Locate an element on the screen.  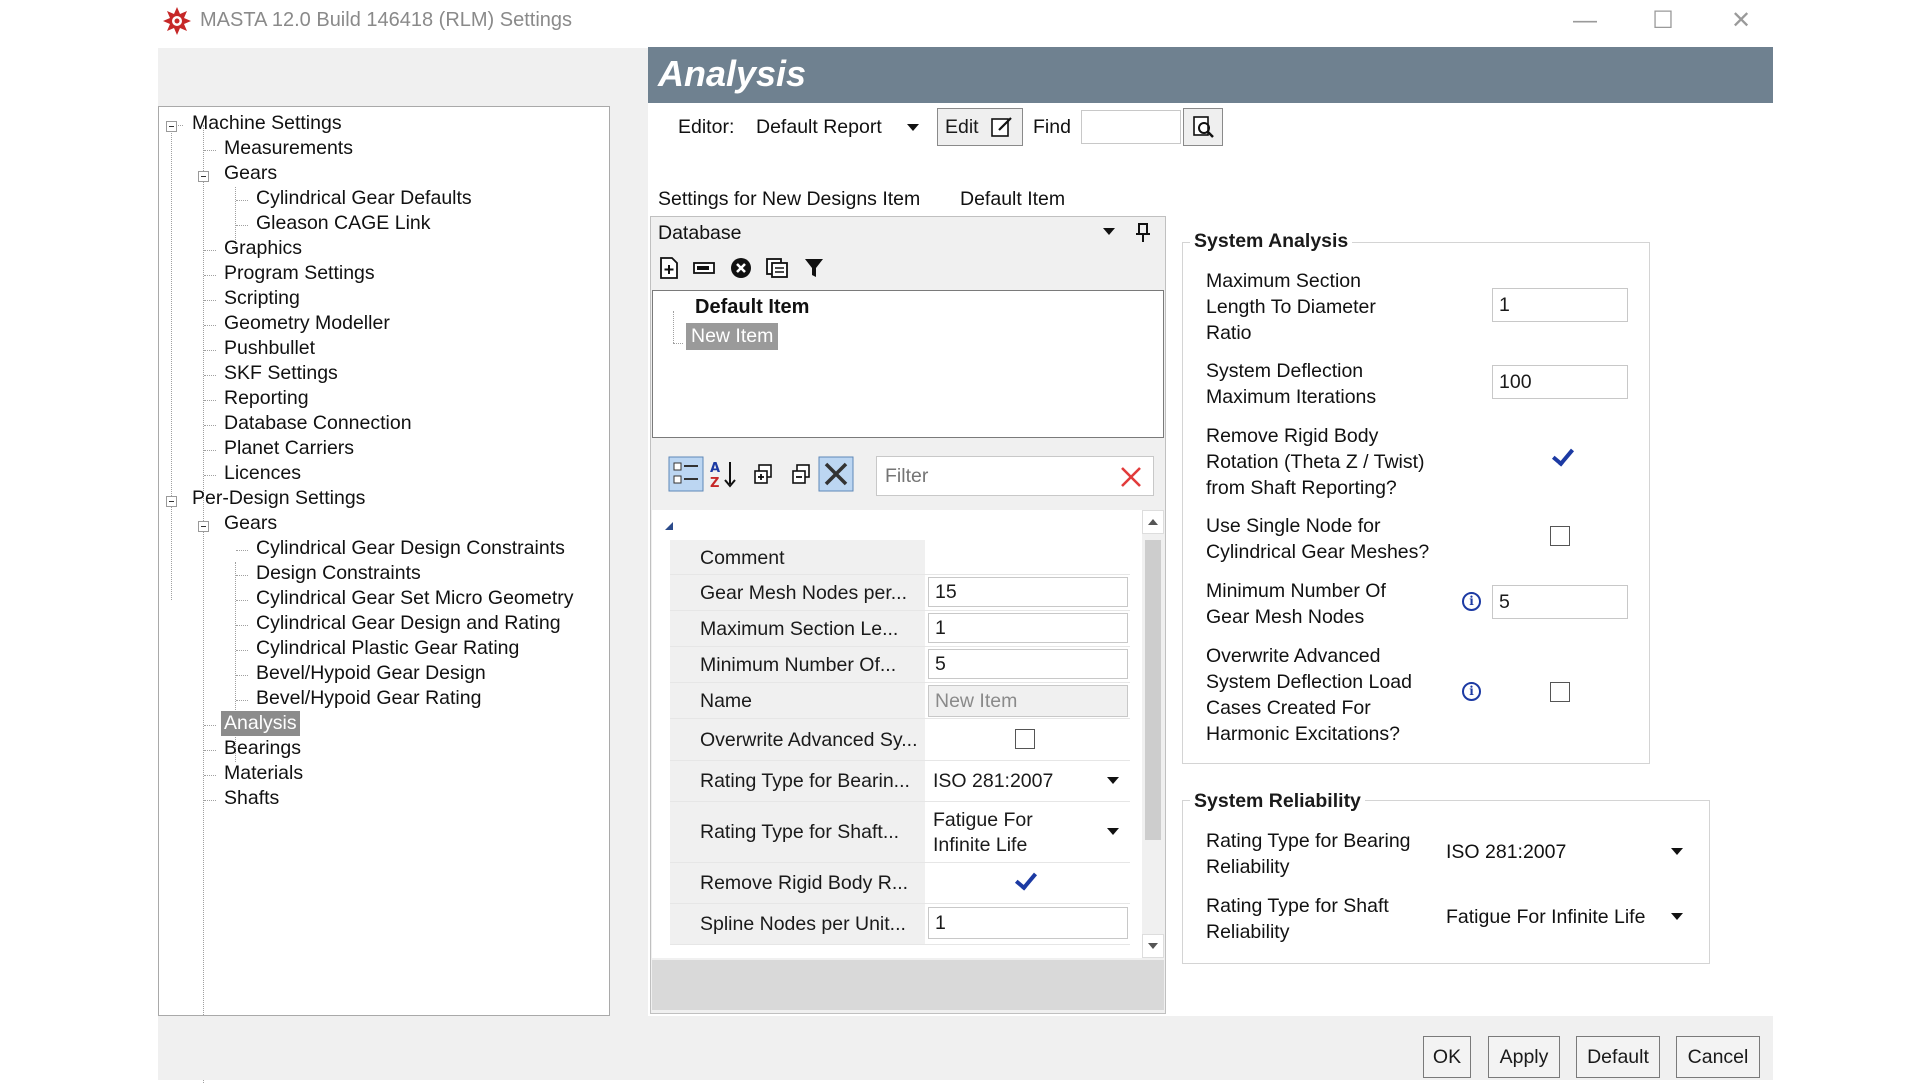
expand-all-icon is located at coordinates (764, 474).